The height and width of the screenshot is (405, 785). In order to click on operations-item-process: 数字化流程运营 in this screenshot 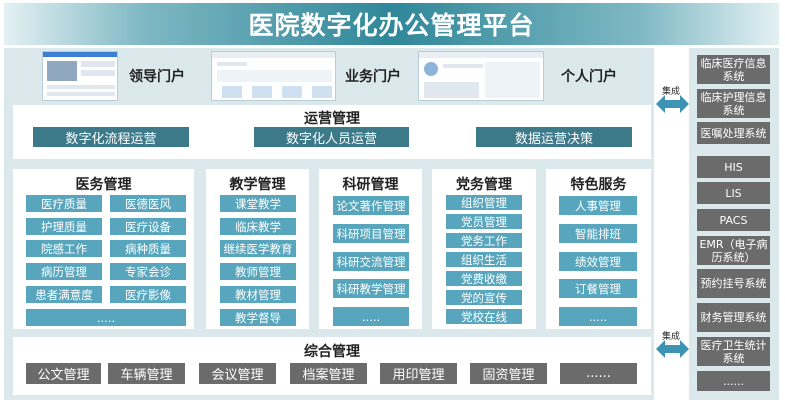, I will do `click(111, 137)`.